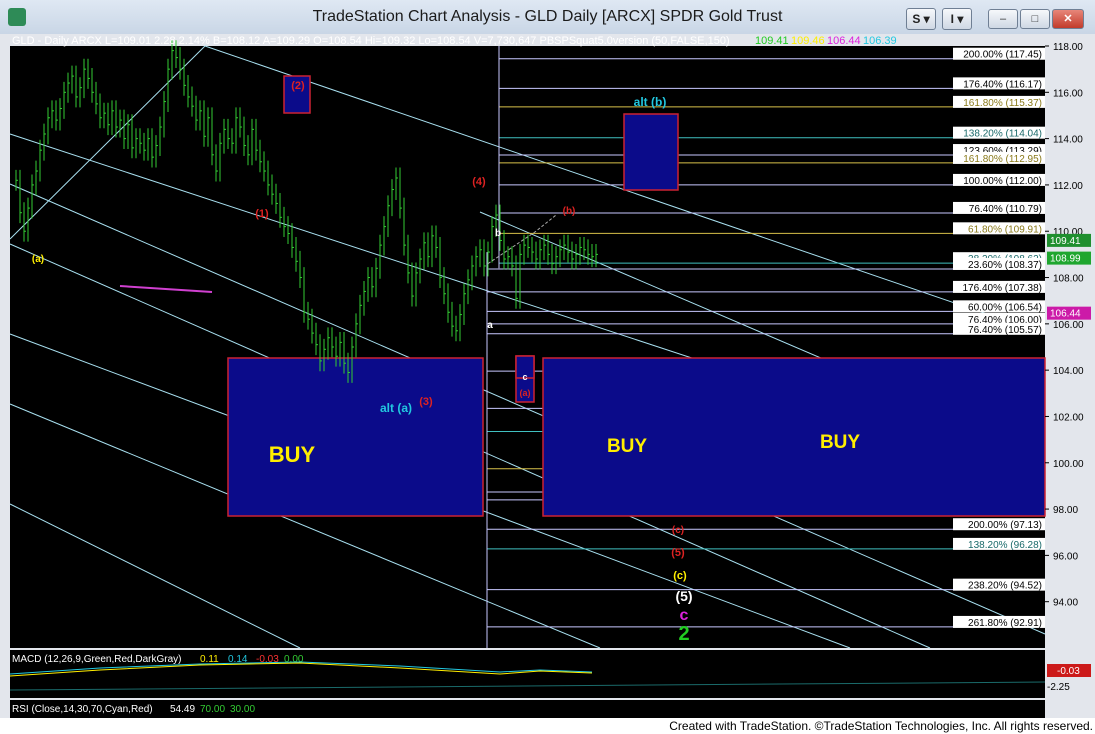 The width and height of the screenshot is (1095, 734). I want to click on y-axis-tick-label: 96.00, so click(1065, 556).